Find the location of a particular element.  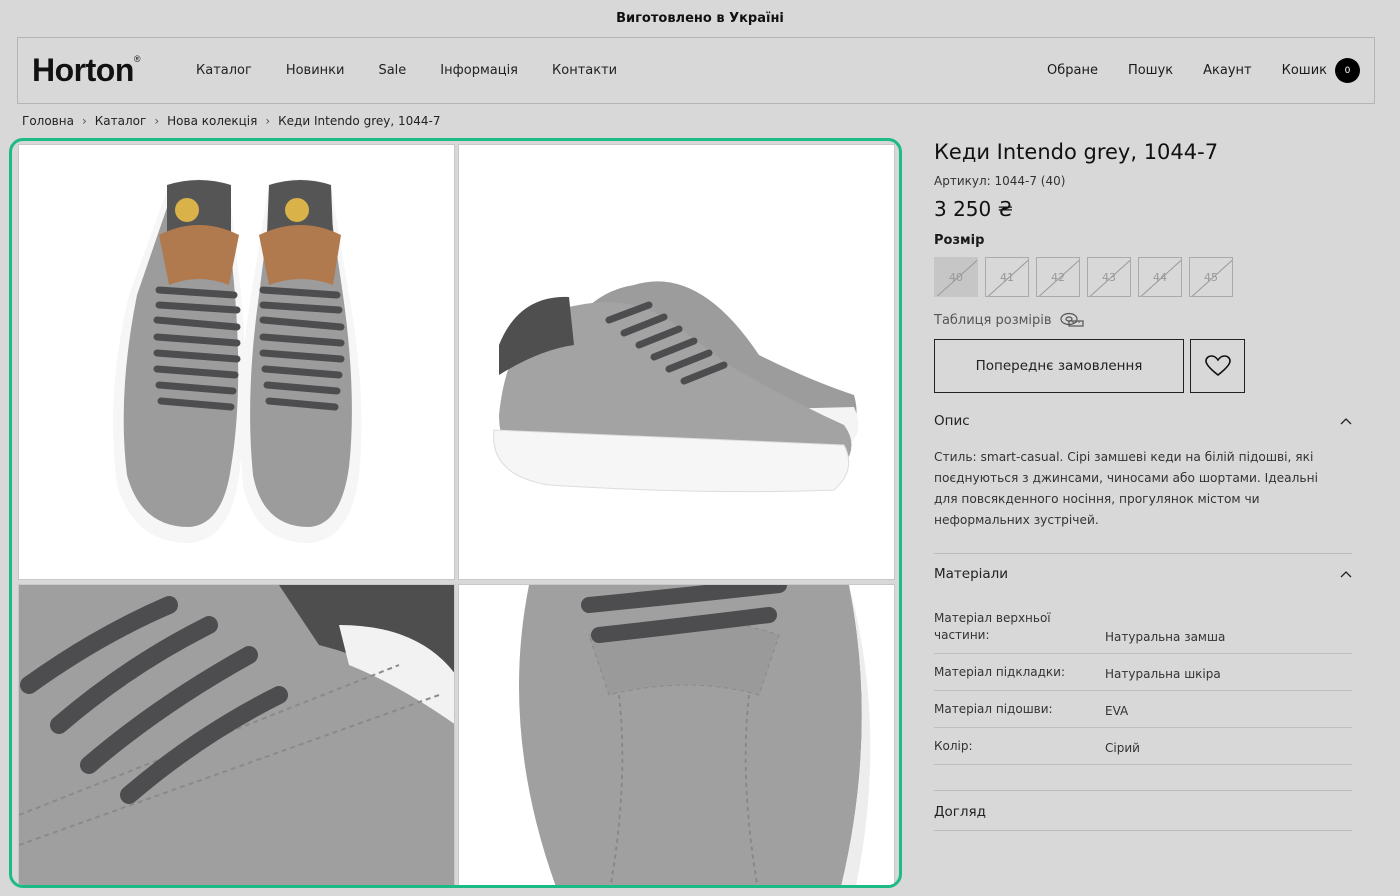

wishlist-button is located at coordinates (1217, 366).